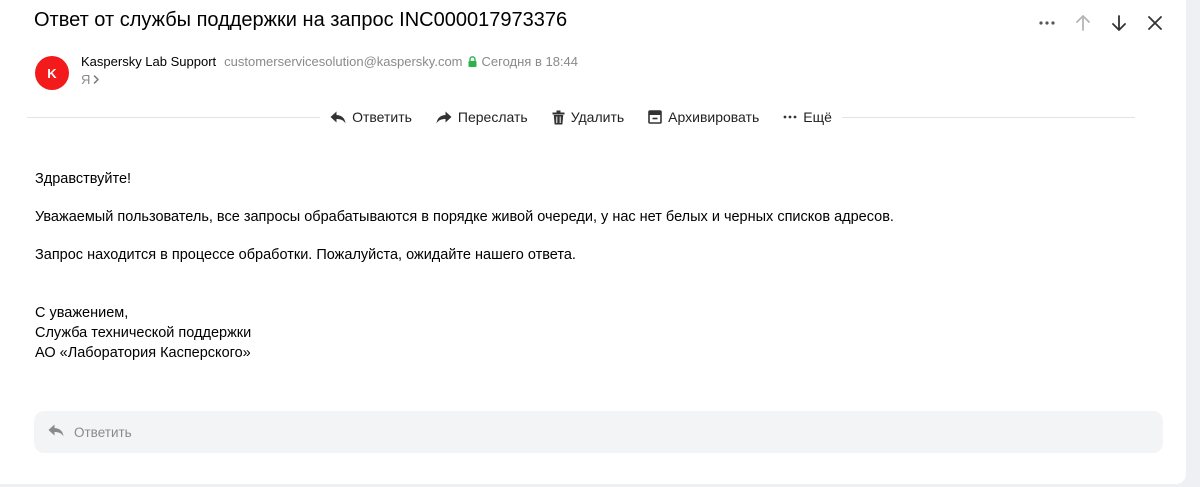 The width and height of the screenshot is (1200, 487). I want to click on sender-avatar: K, so click(52, 73).